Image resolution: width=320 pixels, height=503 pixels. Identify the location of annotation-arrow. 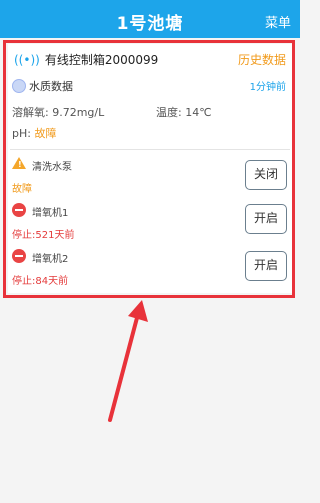
(128, 361).